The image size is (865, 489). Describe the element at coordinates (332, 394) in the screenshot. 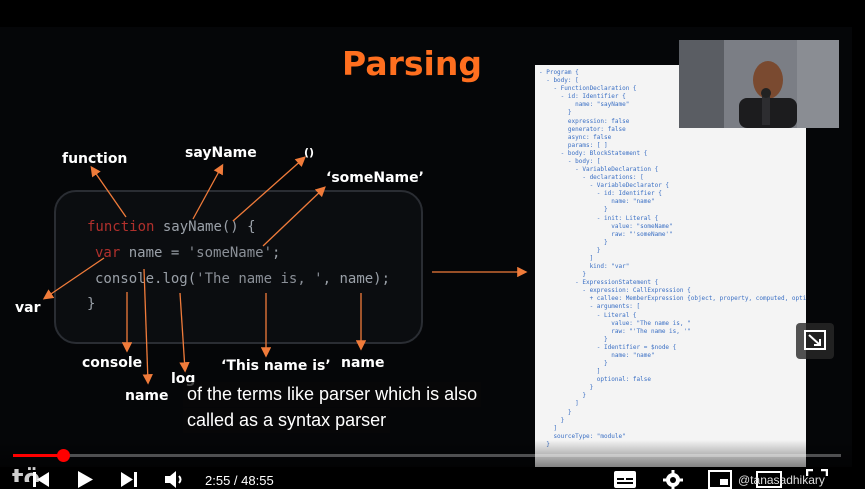

I see `subtitle-line-1: of the terms like parser which is also` at that location.